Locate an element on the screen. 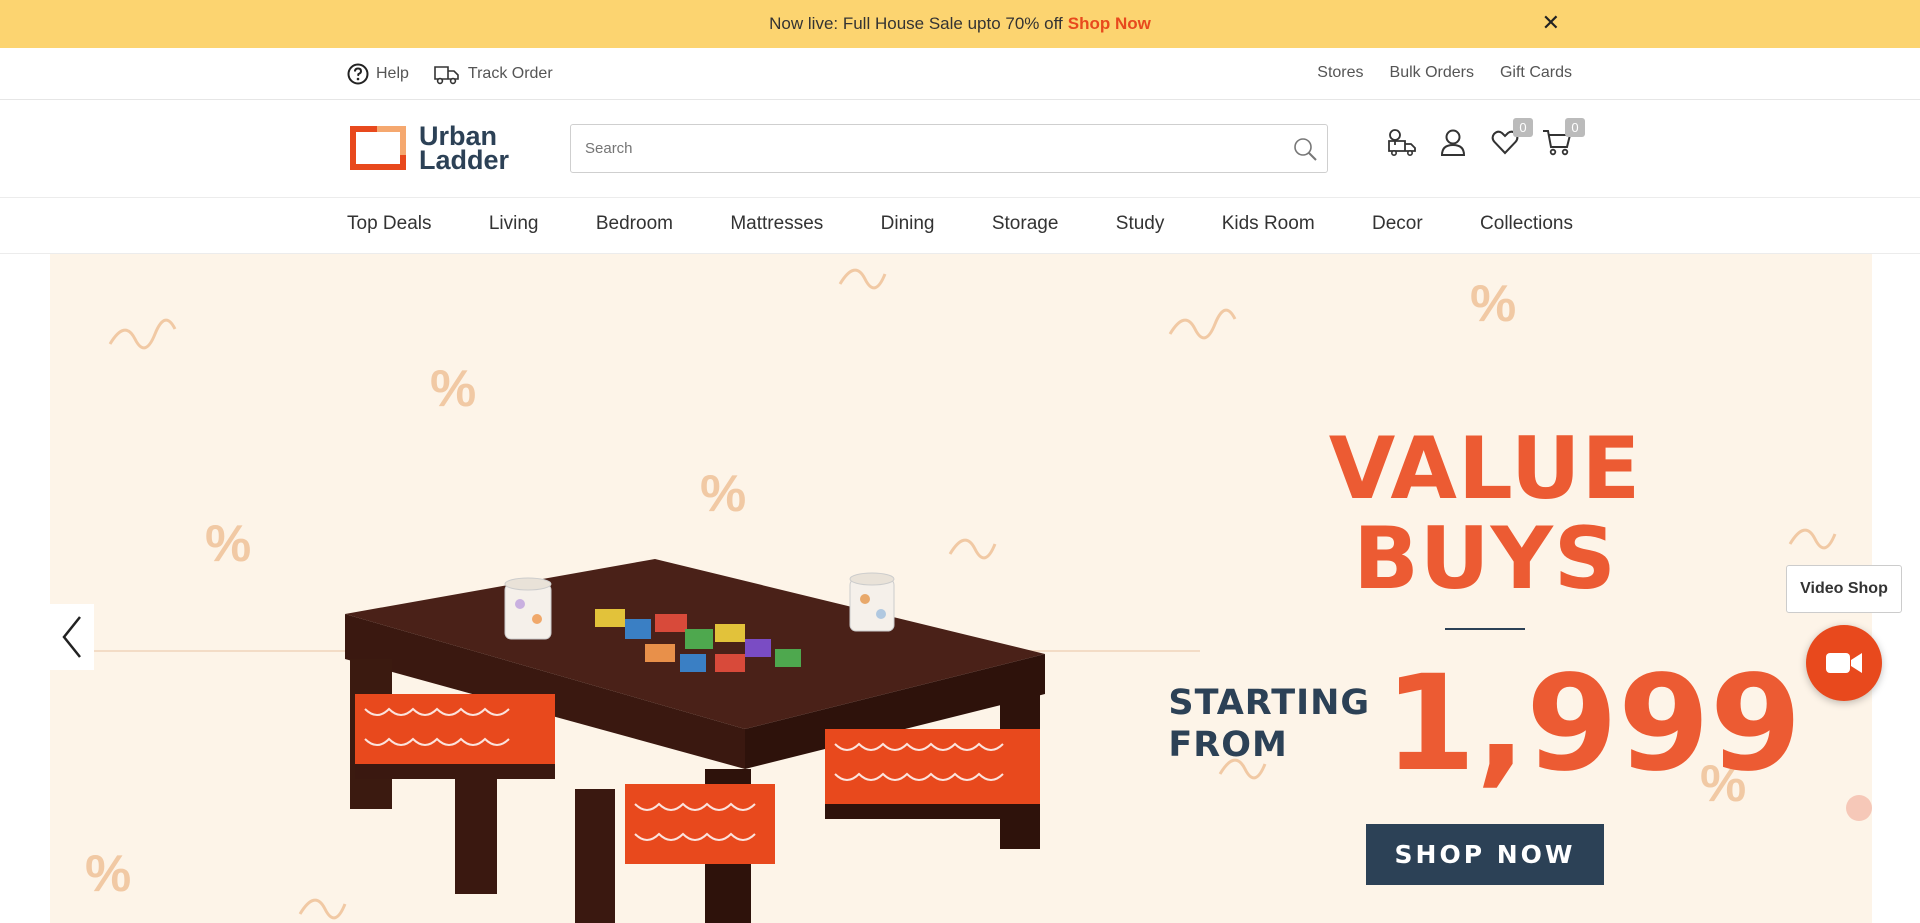 This screenshot has width=1920, height=923. search-button is located at coordinates (1305, 149).